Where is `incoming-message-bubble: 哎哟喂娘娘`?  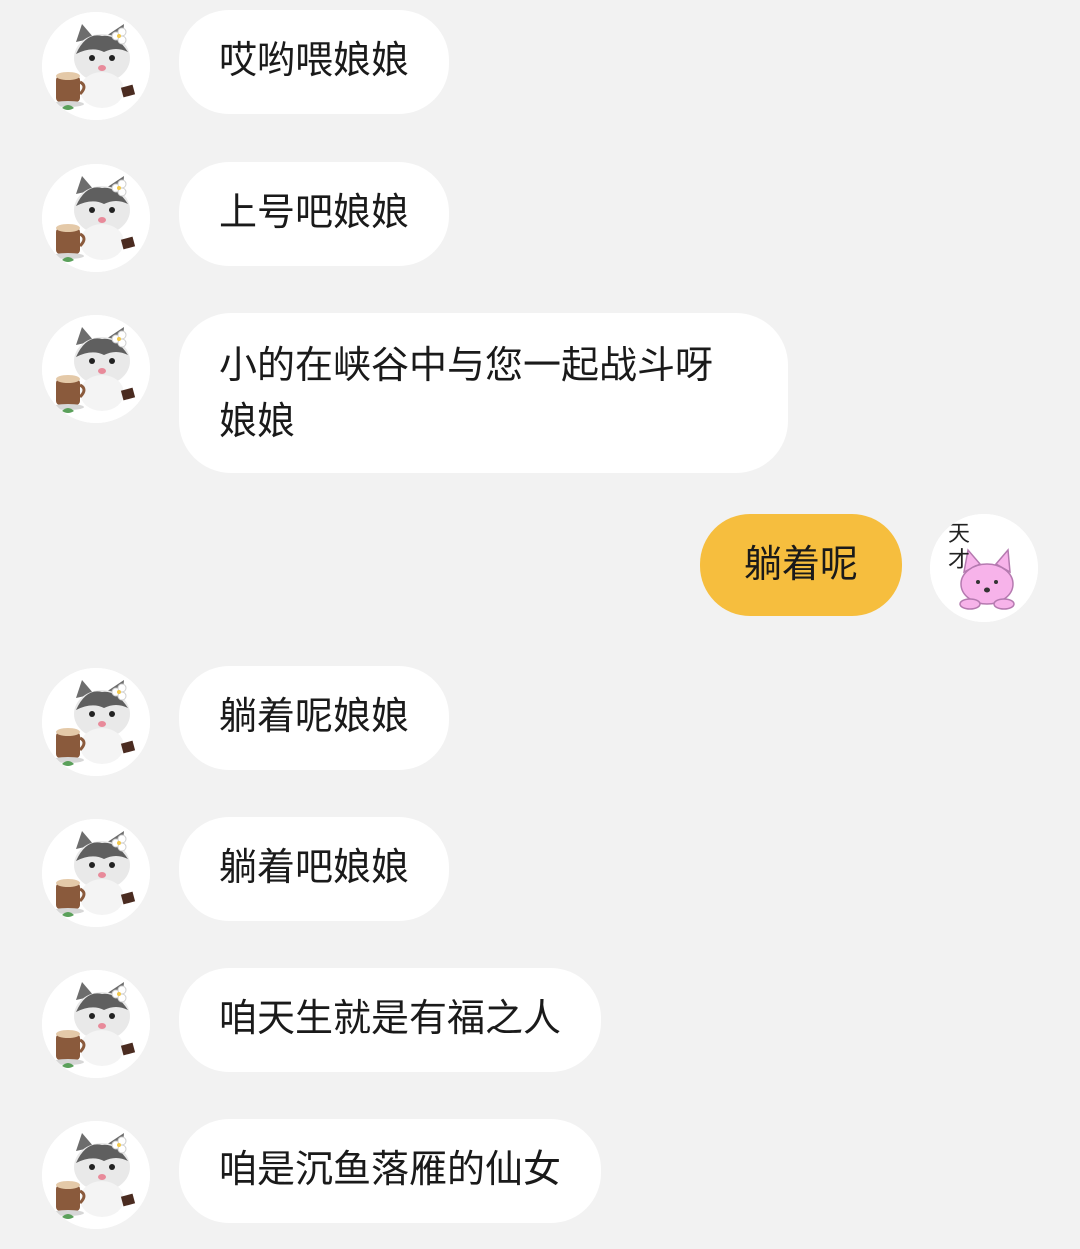 incoming-message-bubble: 哎哟喂娘娘 is located at coordinates (314, 62).